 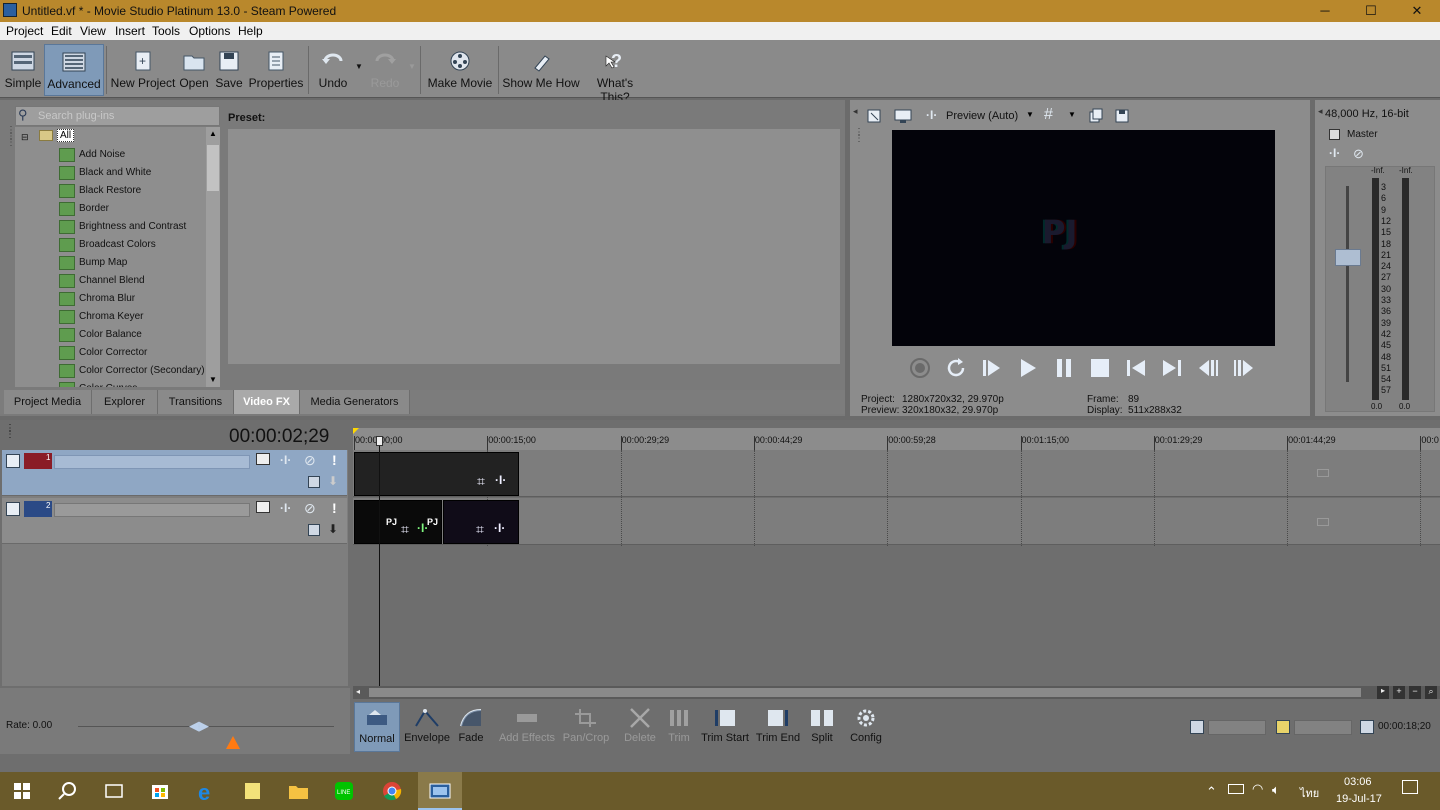 What do you see at coordinates (107, 245) in the screenshot?
I see `fx-plugin-item: Broadcast Colors` at bounding box center [107, 245].